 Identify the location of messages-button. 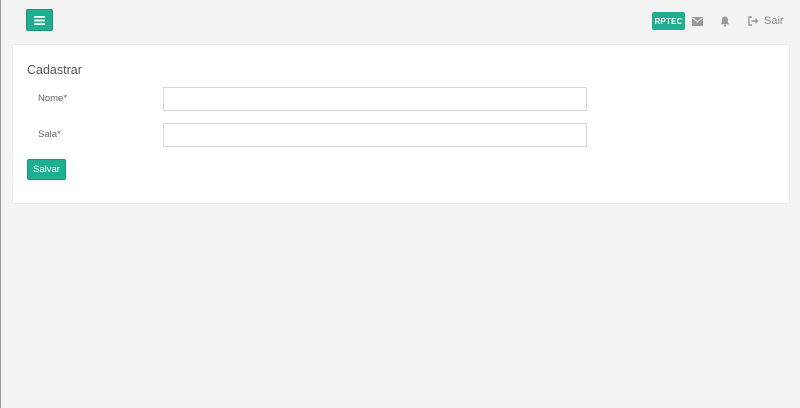
(697, 21).